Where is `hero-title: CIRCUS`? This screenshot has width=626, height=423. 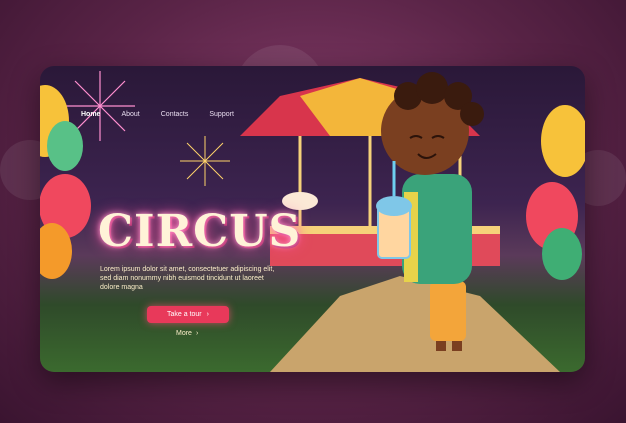
hero-title: CIRCUS is located at coordinates (200, 231).